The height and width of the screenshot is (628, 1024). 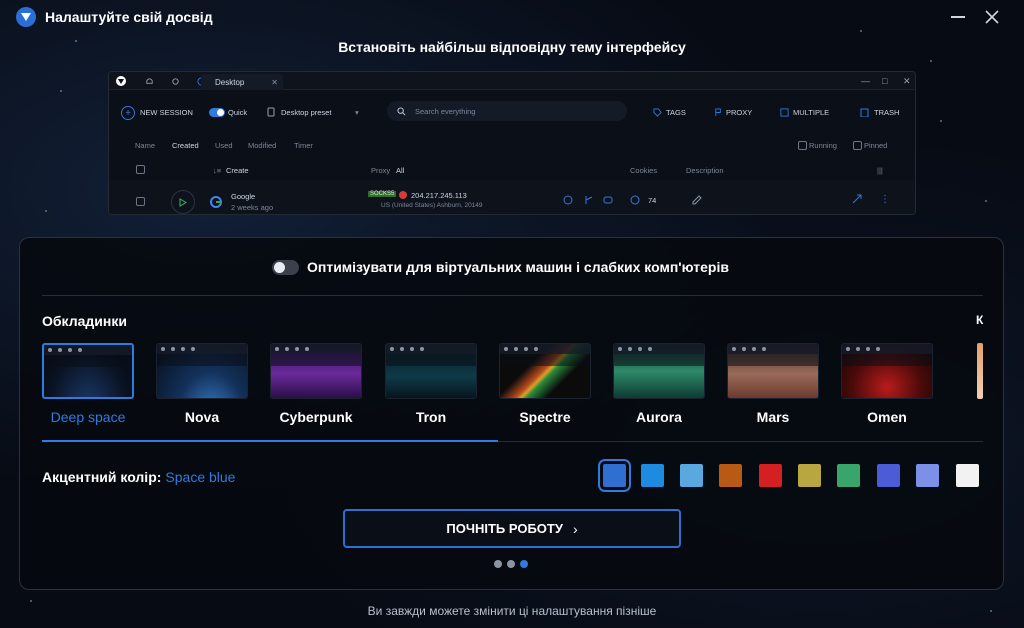 What do you see at coordinates (864, 112) in the screenshot?
I see `trash-icon` at bounding box center [864, 112].